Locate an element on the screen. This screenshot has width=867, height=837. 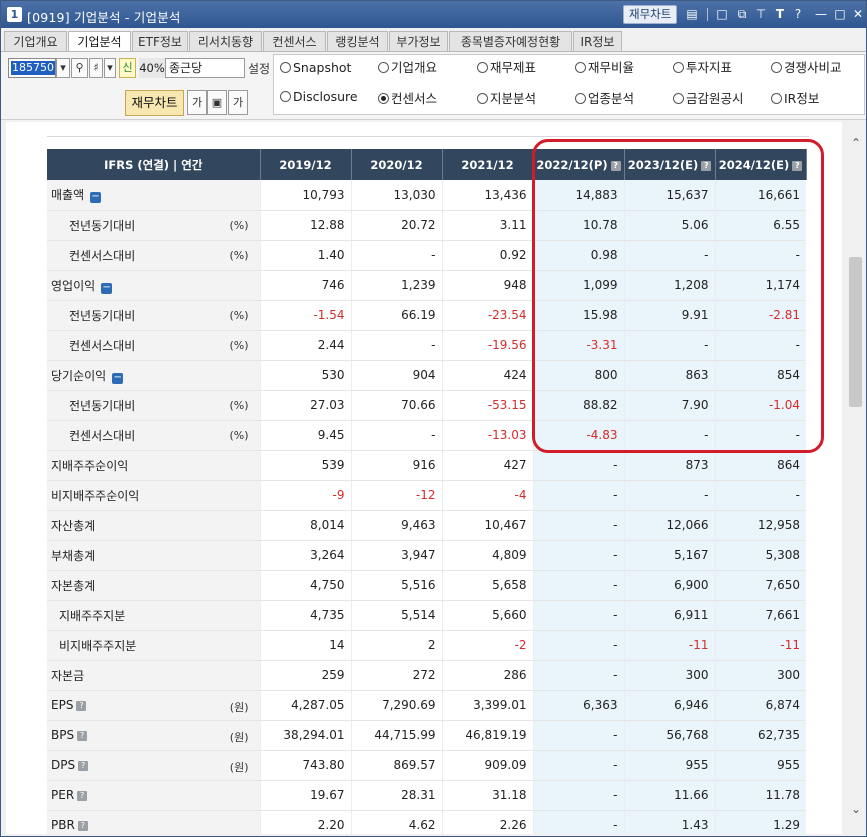
radio-snapshot: Snapshot is located at coordinates (315, 68).